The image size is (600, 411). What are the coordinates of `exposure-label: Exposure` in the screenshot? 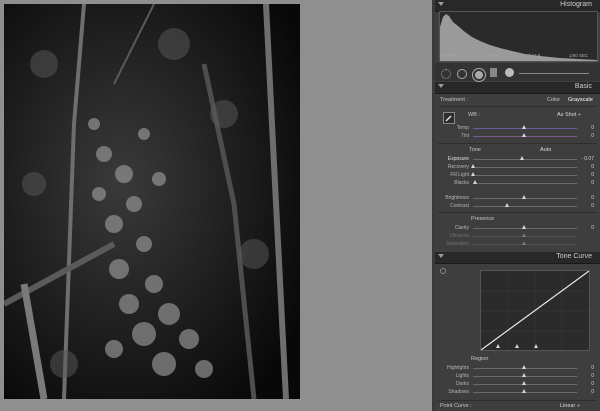 It's located at (458, 159).